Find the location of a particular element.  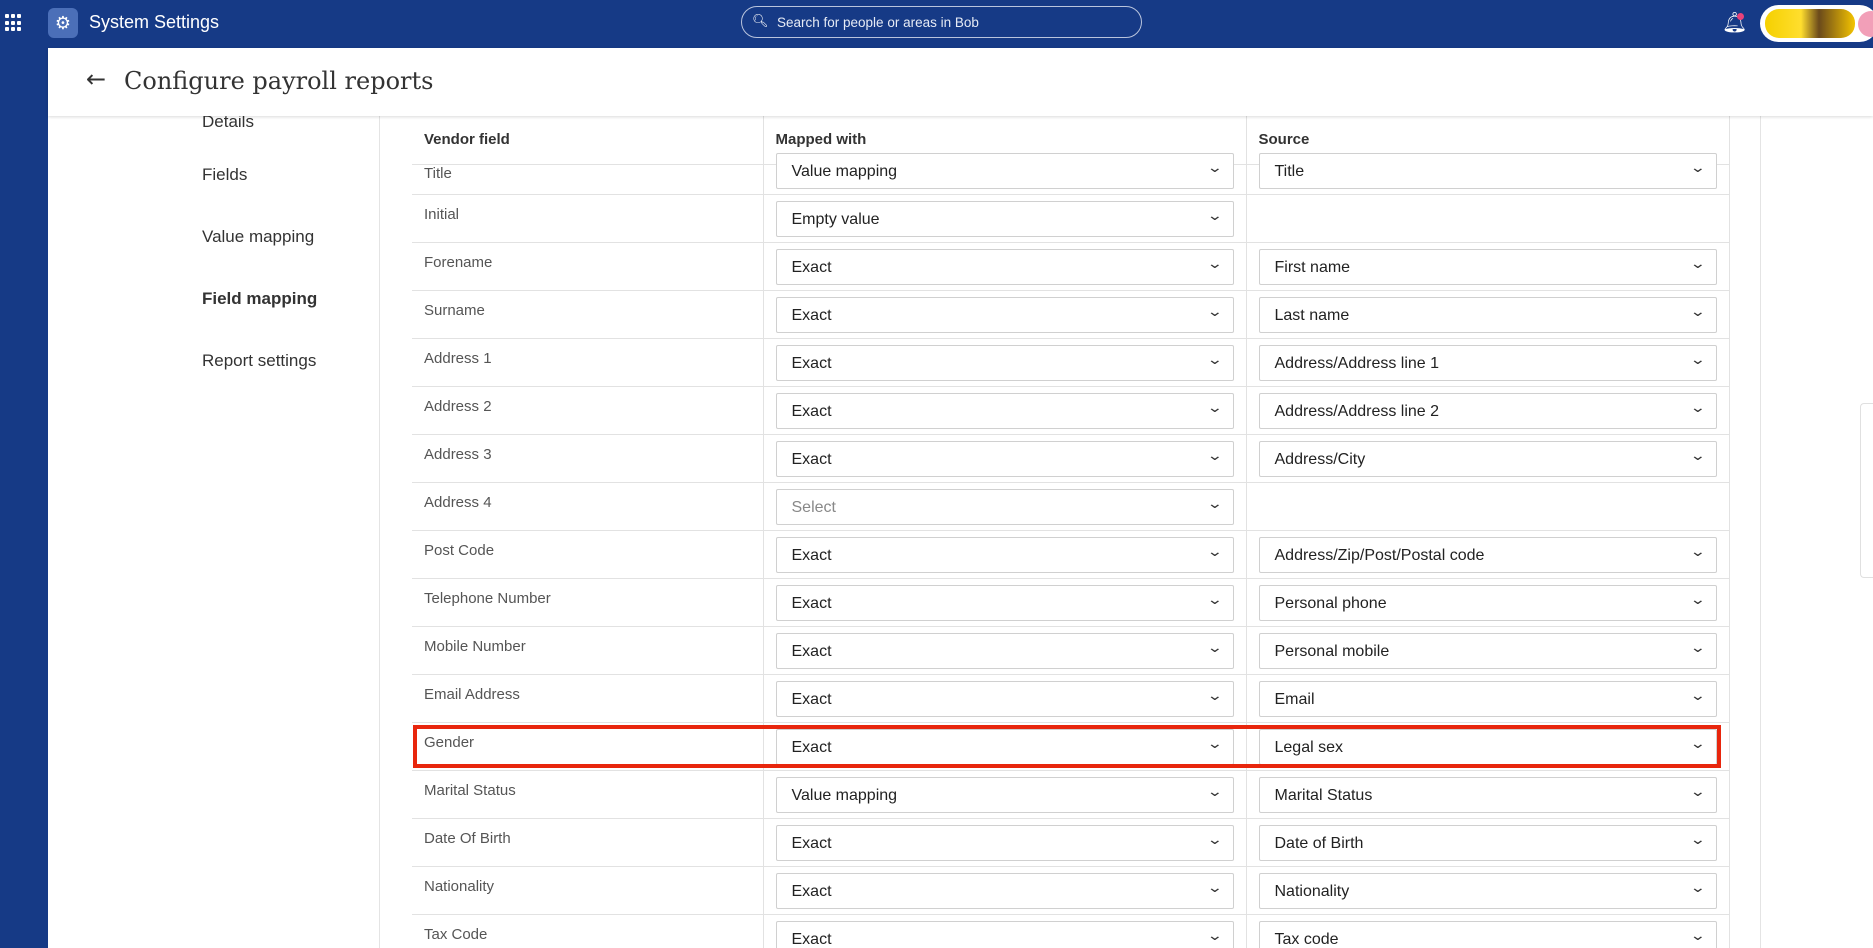

mapped-with-select: Select ⌄ is located at coordinates (1004, 506).